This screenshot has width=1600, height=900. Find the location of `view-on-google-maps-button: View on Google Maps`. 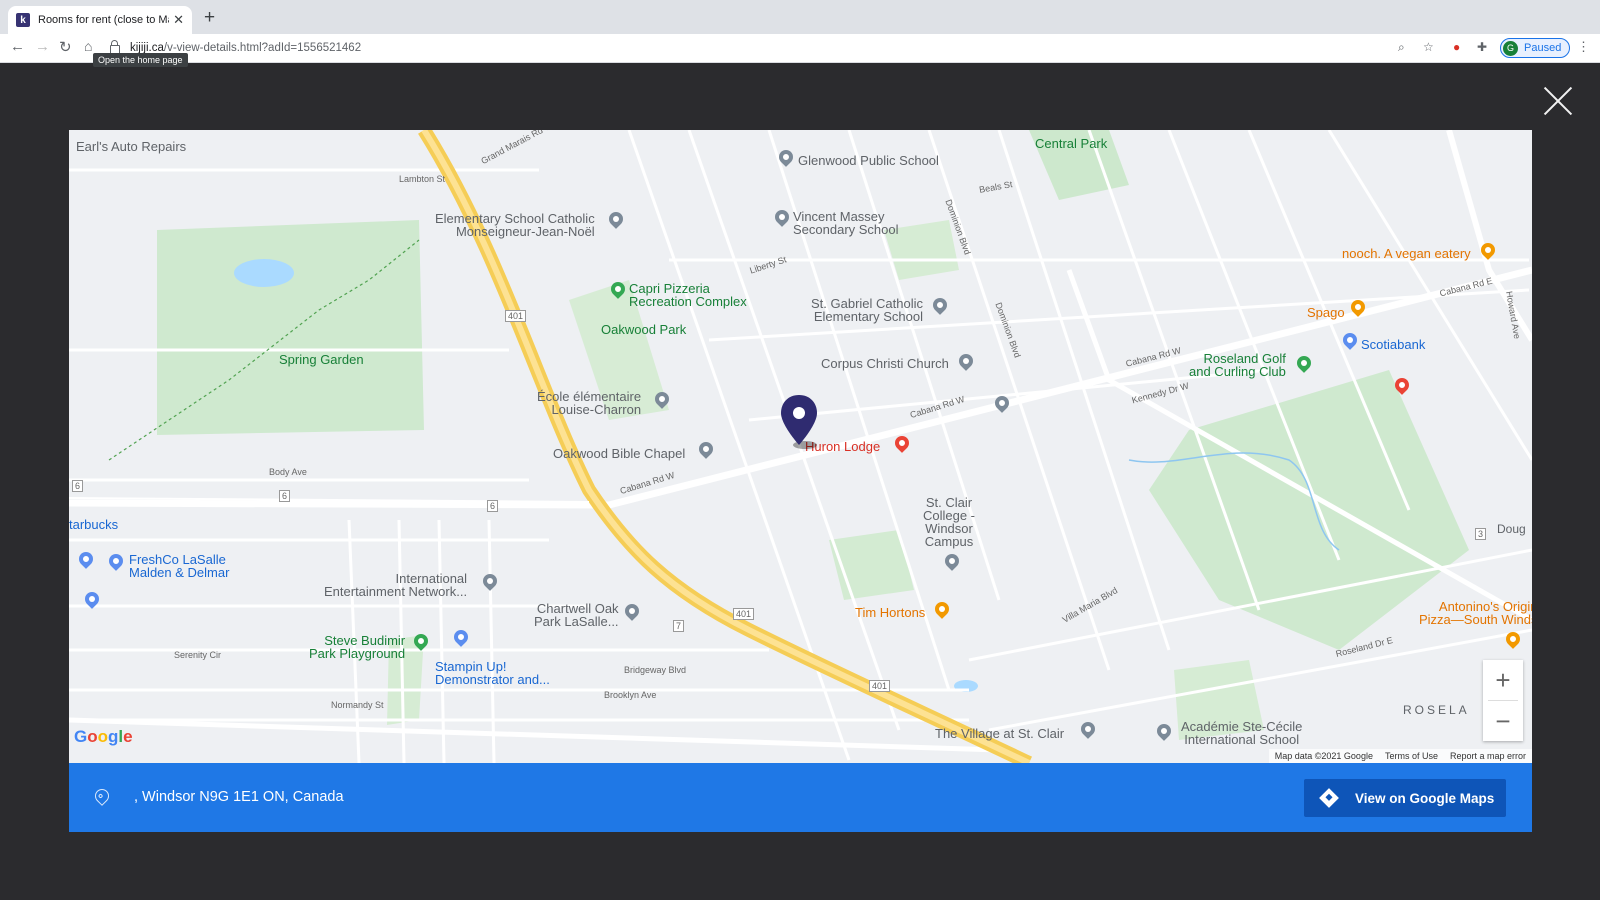

view-on-google-maps-button: View on Google Maps is located at coordinates (1405, 798).